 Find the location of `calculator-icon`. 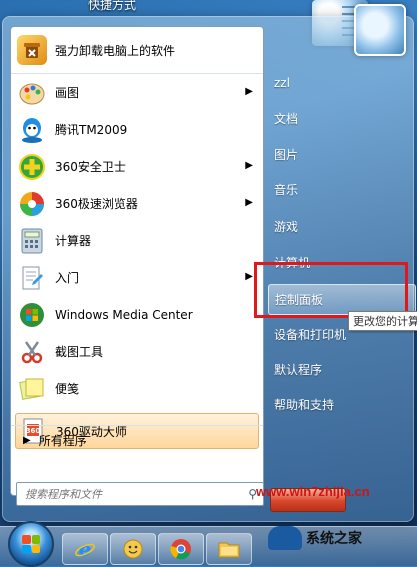

calculator-icon is located at coordinates (32, 241).